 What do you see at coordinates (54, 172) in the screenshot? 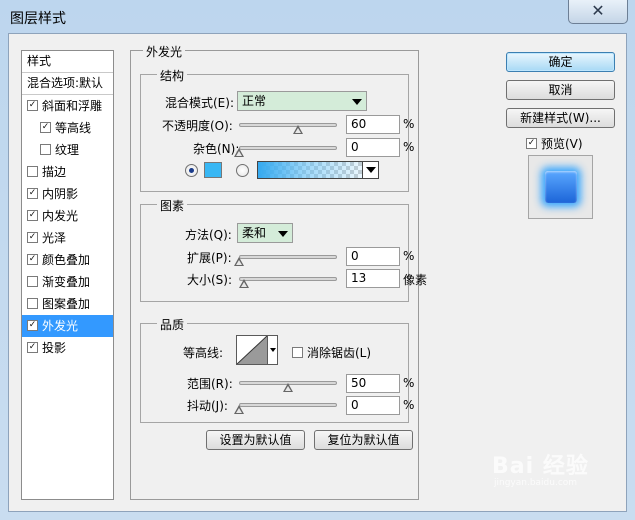
I see `style-item-label: 描边` at bounding box center [54, 172].